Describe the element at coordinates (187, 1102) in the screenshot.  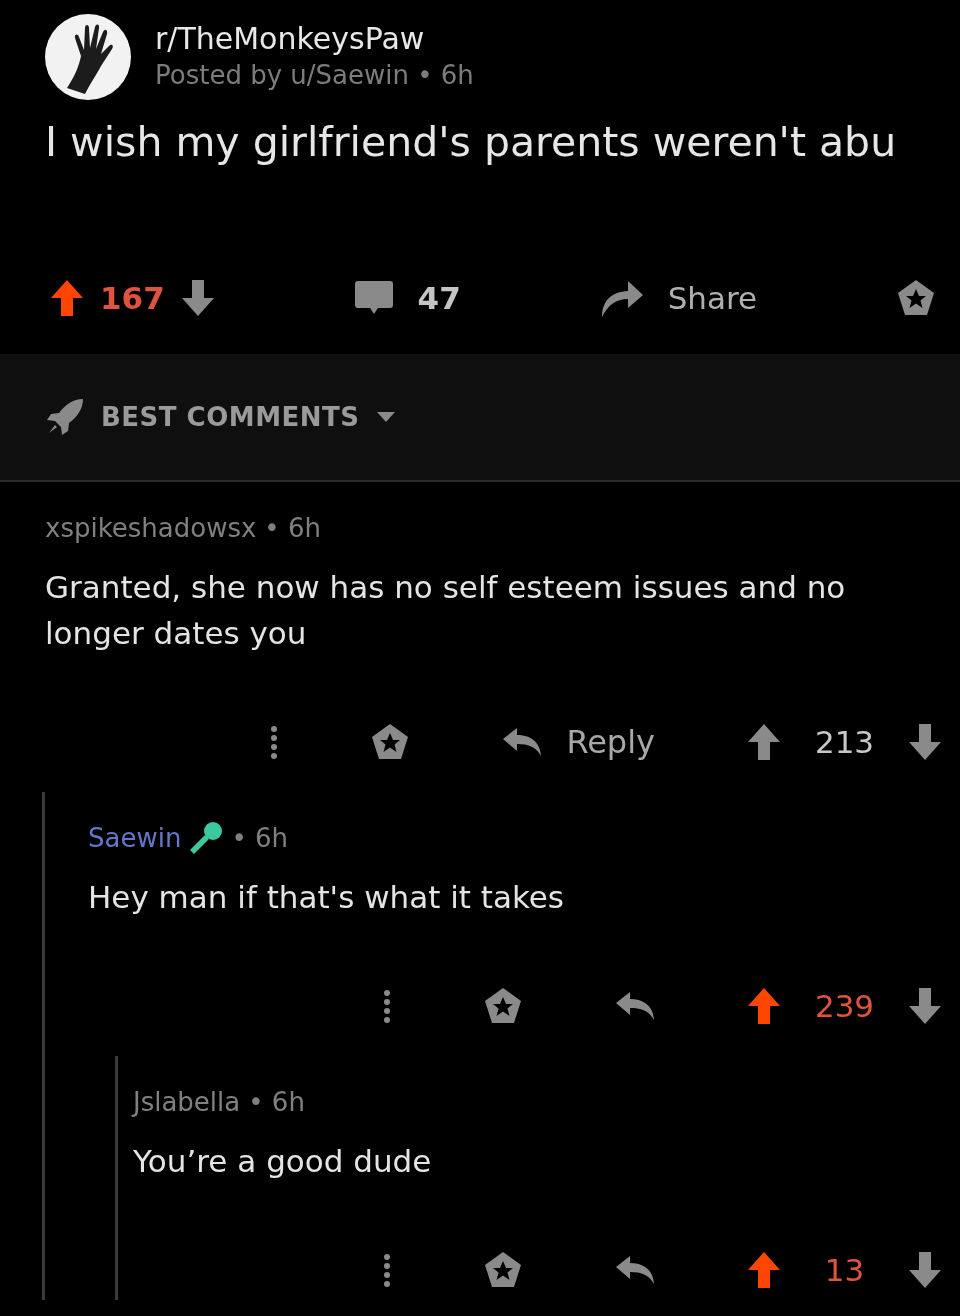
I see `comment-author: Jslabella` at that location.